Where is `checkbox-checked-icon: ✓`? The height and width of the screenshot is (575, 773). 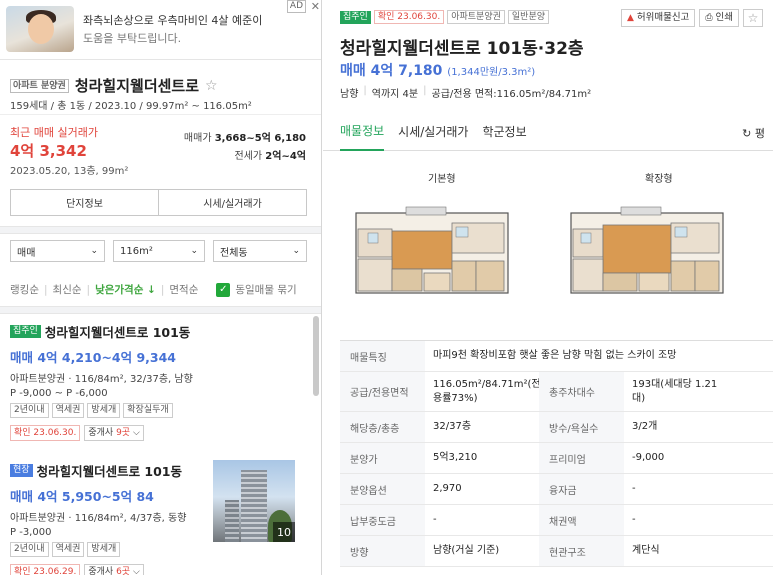
checkbox-checked-icon: ✓ is located at coordinates (223, 289).